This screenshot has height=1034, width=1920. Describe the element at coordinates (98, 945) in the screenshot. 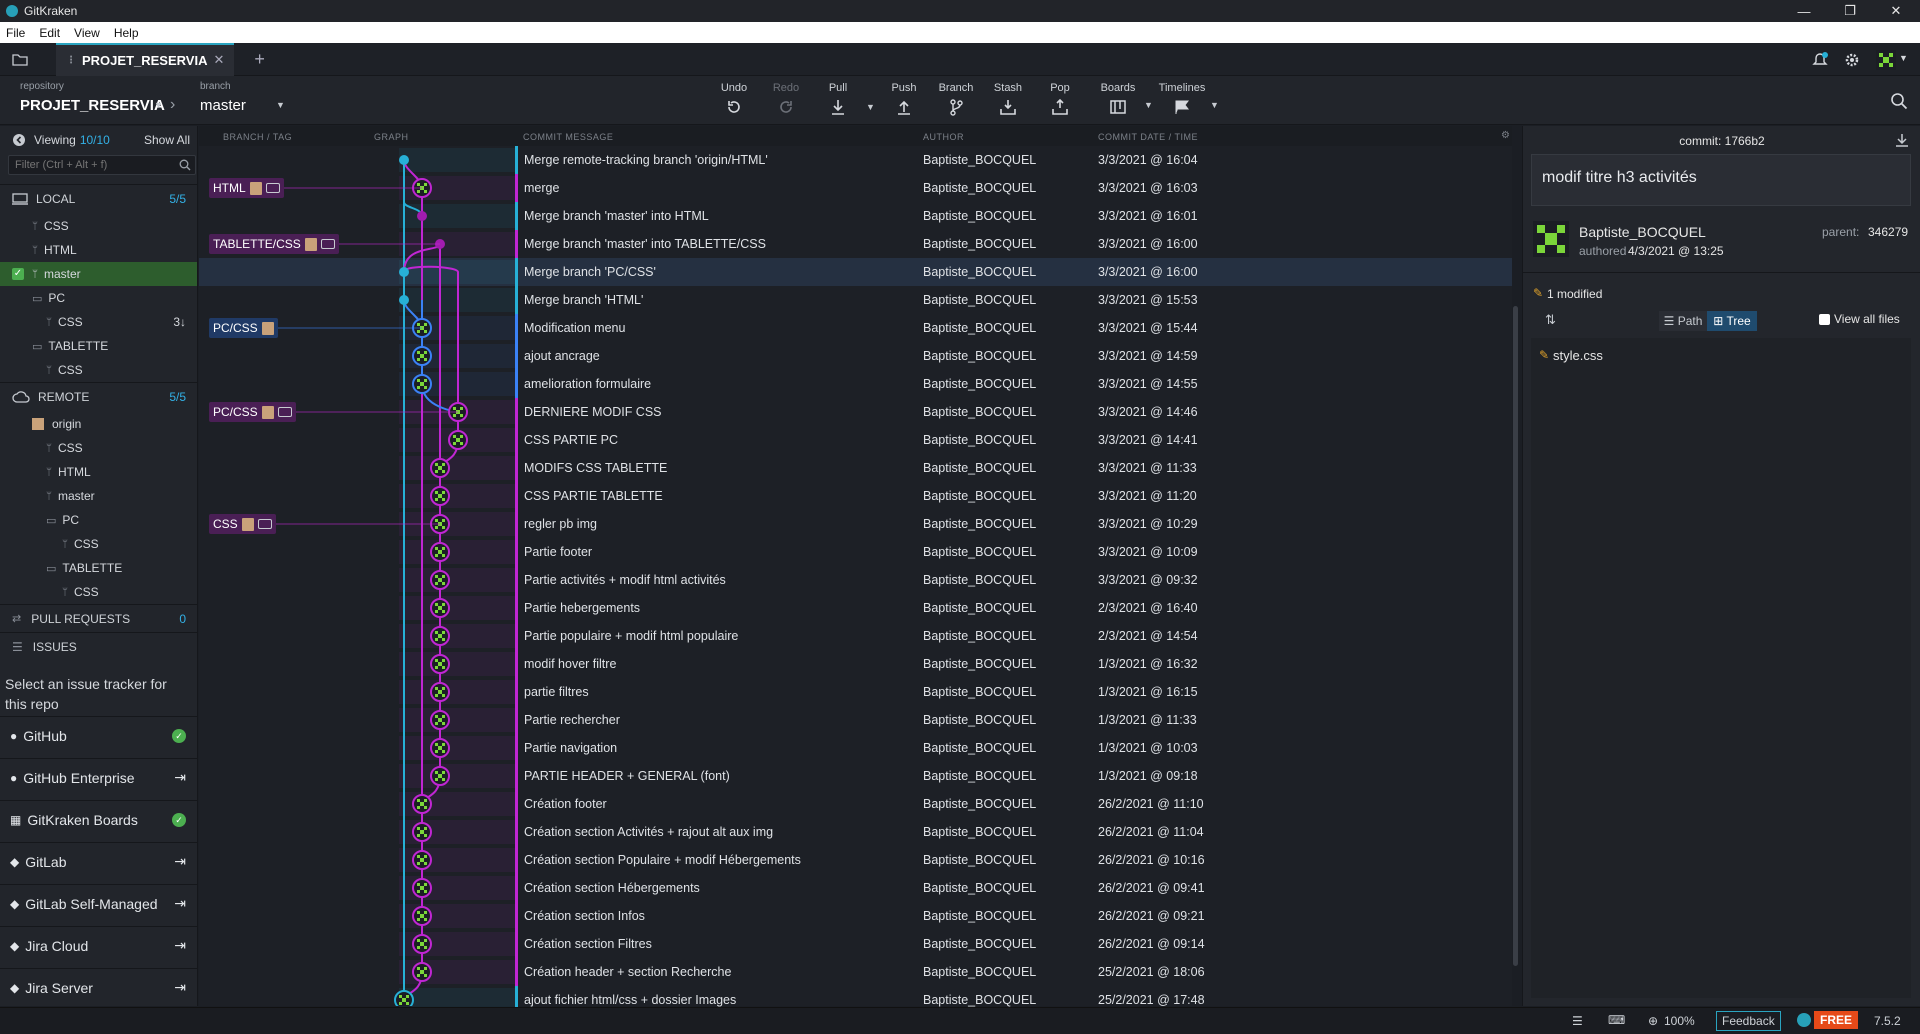

I see `integration-jira-cloud: ◆ Jira Cloud ⇥` at that location.